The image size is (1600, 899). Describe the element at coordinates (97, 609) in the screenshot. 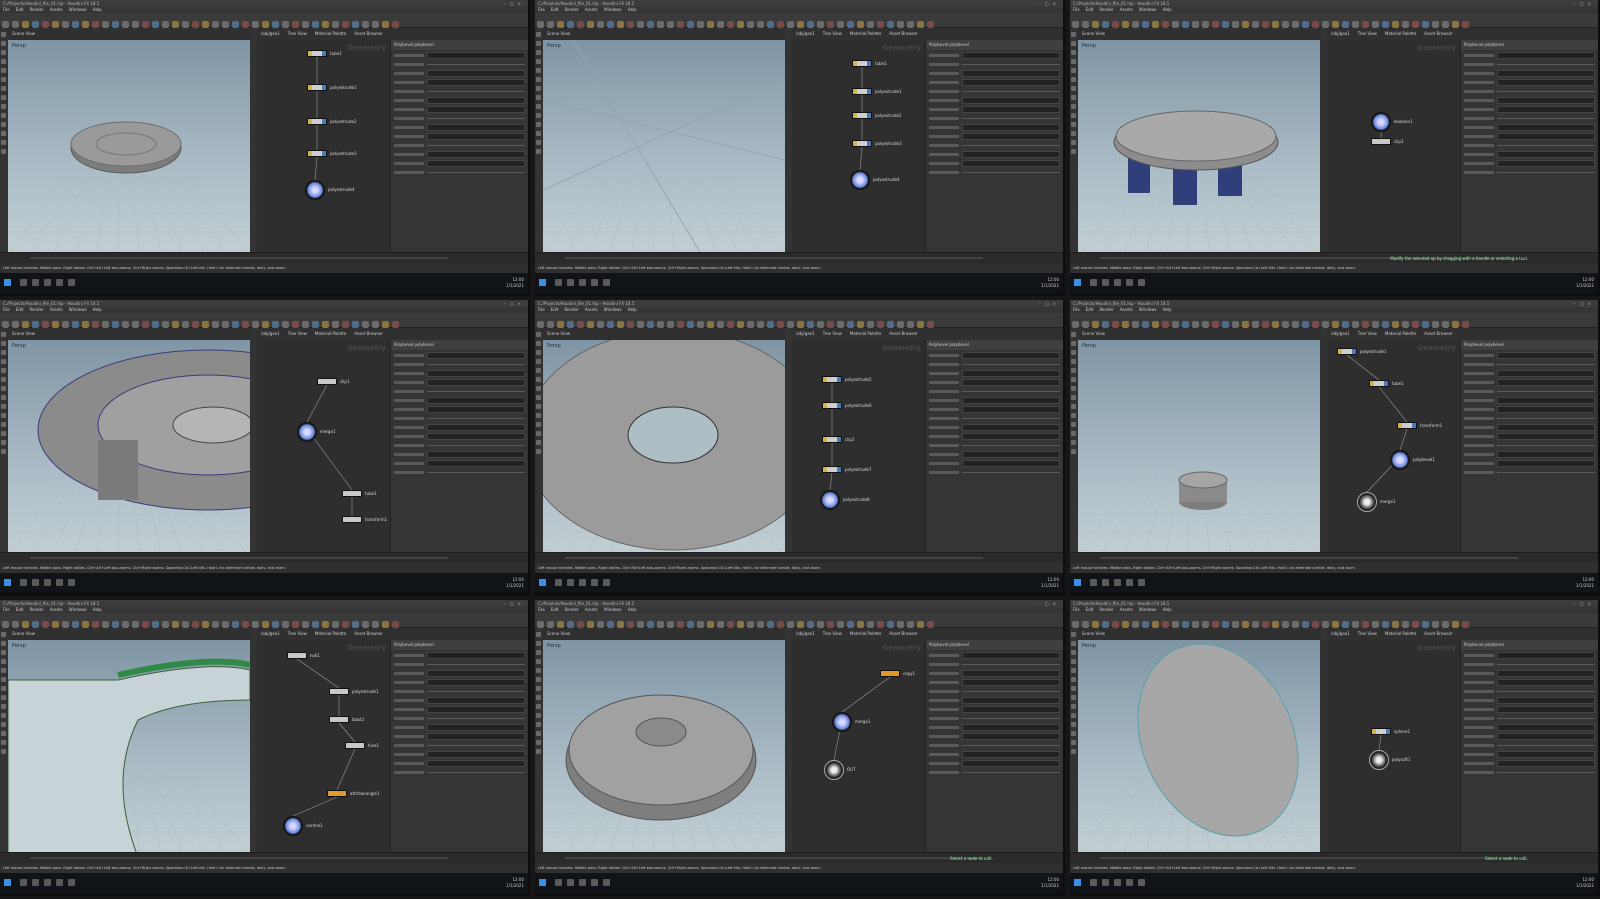

I see `menu-help: Help` at that location.